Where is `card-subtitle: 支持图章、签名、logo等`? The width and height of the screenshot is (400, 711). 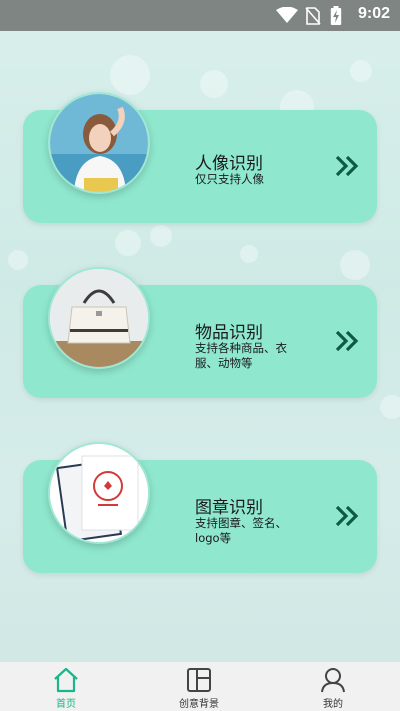
card-subtitle: 支持图章、签名、logo等 is located at coordinates (241, 530).